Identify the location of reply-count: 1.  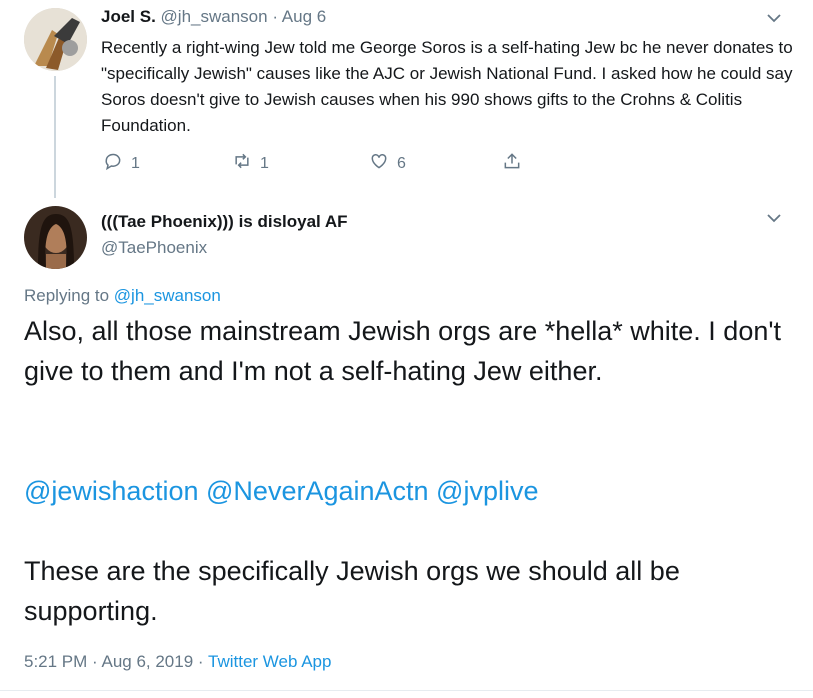
(135, 163).